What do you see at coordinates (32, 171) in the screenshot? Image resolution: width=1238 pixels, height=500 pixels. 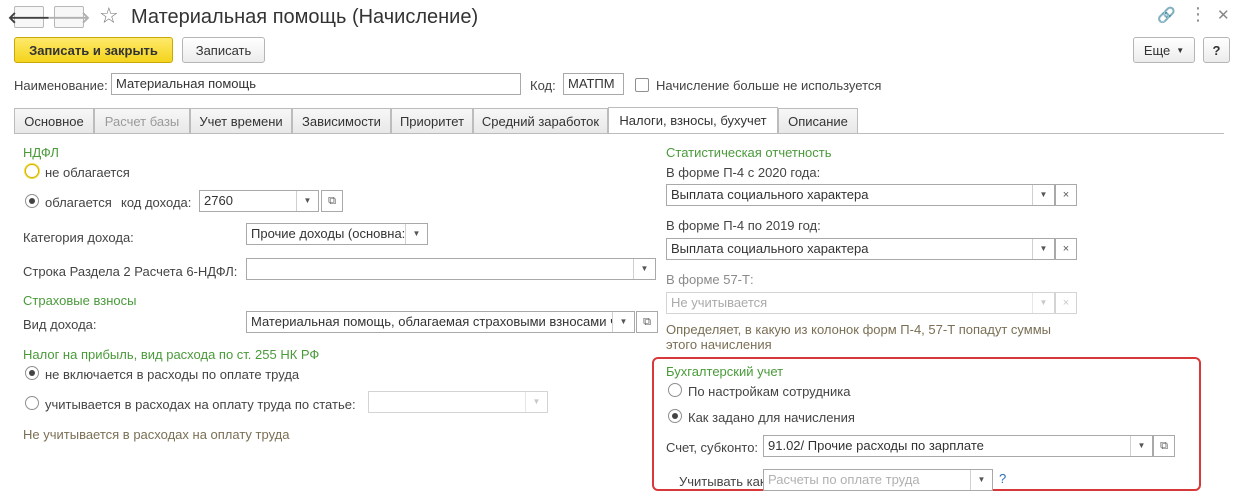 I see `ndfl-not-taxed-radio` at bounding box center [32, 171].